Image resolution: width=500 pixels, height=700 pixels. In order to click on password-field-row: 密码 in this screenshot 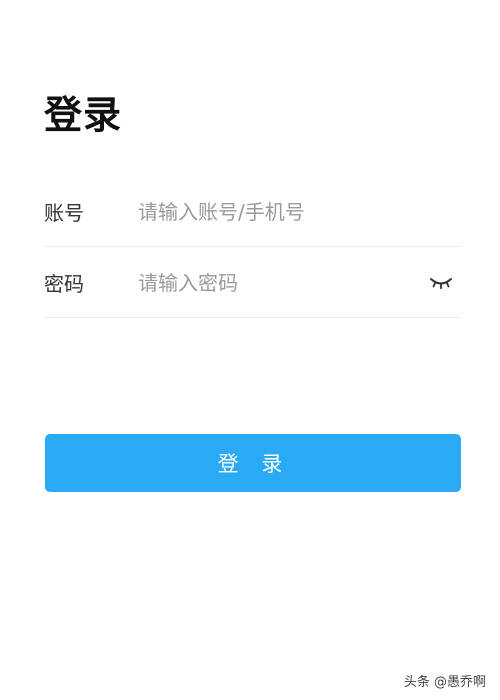, I will do `click(252, 283)`.